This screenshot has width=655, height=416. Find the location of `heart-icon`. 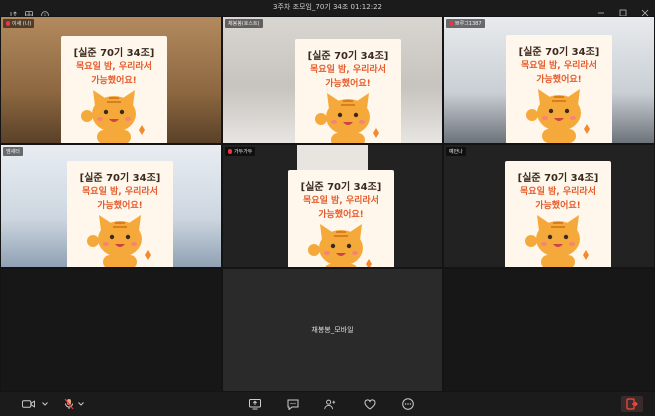

heart-icon is located at coordinates (369, 404).